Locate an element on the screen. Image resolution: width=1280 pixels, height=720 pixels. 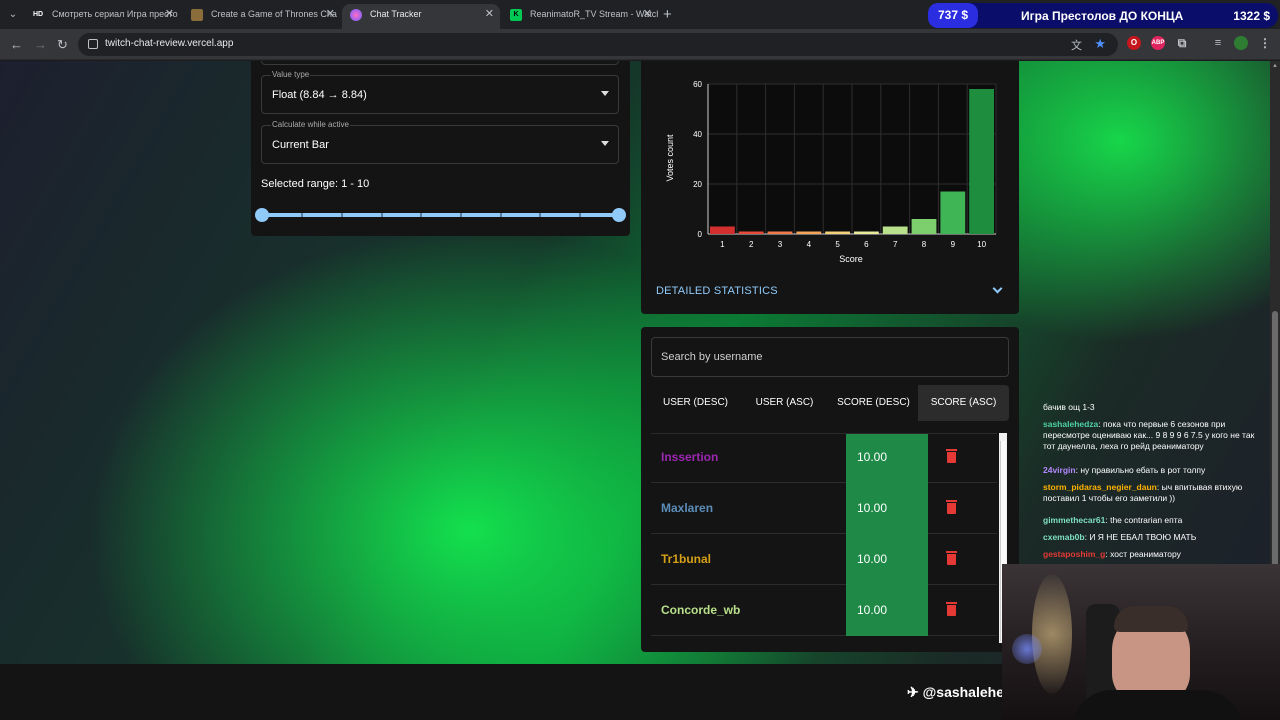
new-tab-plus-icon: + is located at coordinates (667, 14).